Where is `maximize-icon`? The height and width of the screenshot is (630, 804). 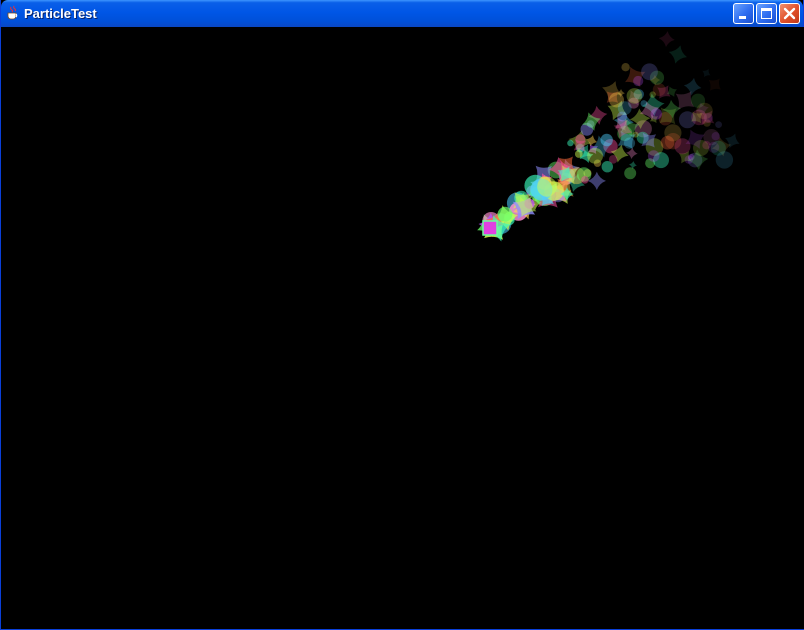 maximize-icon is located at coordinates (766, 13).